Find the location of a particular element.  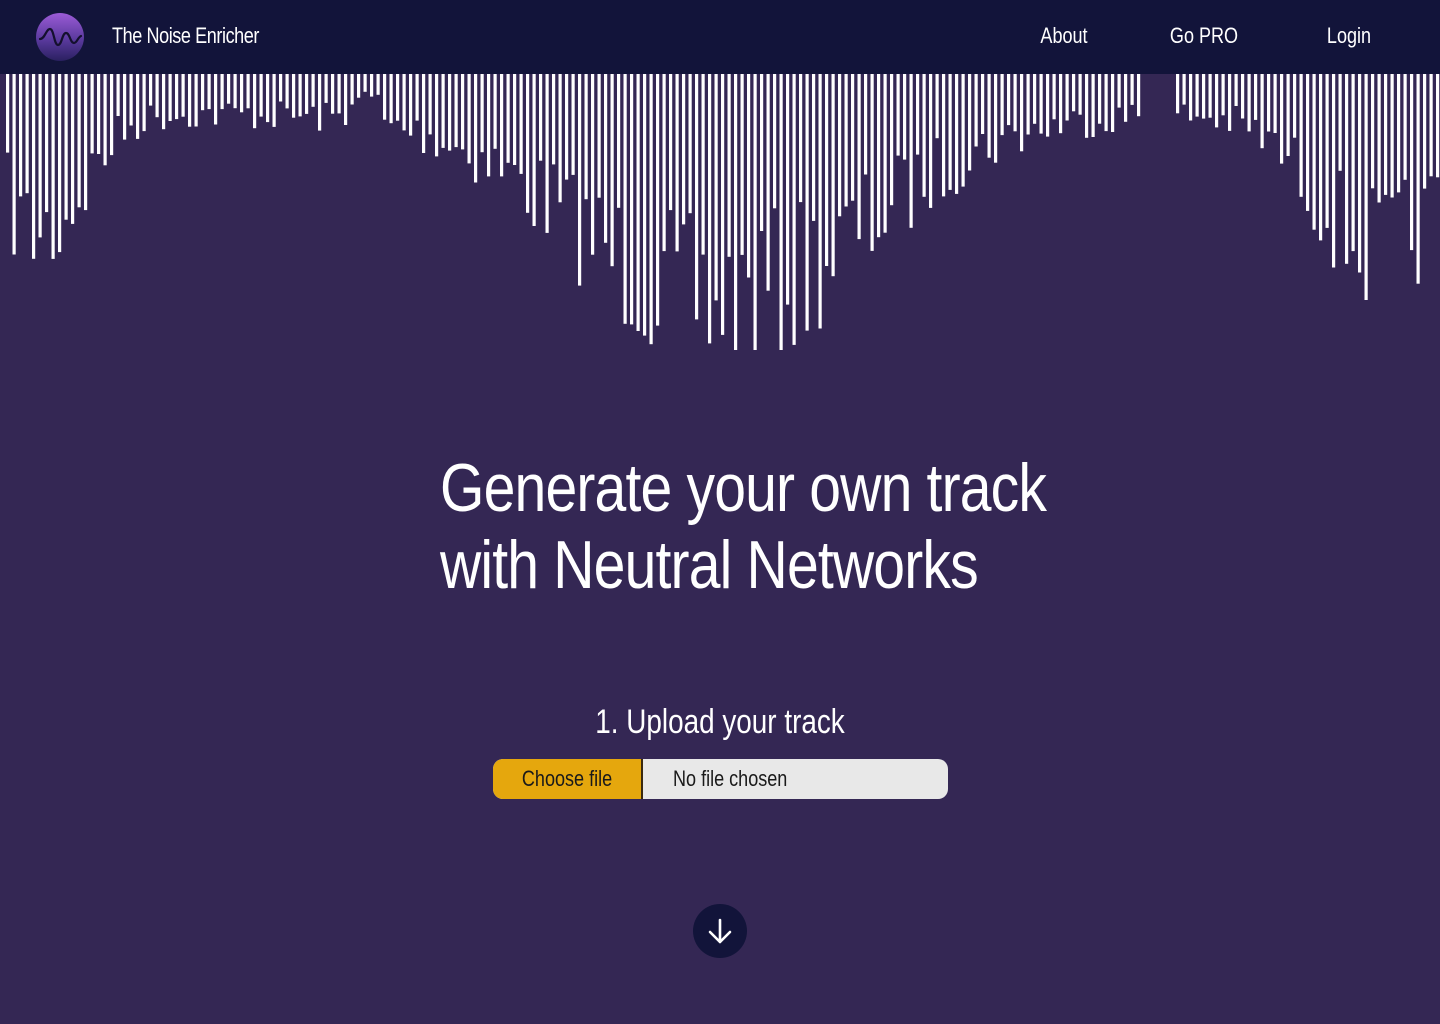

brand-name: The Noise Enricher is located at coordinates (185, 36).